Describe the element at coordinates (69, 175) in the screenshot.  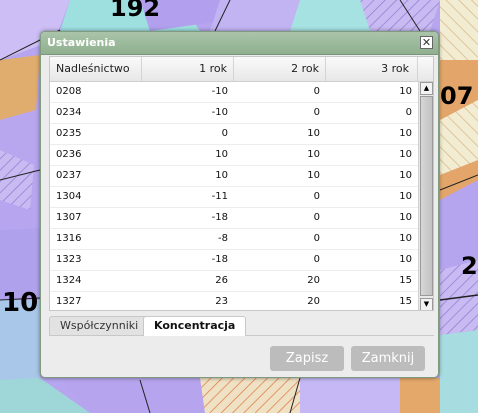
I see `cell-nadlesnictwo: 0237` at that location.